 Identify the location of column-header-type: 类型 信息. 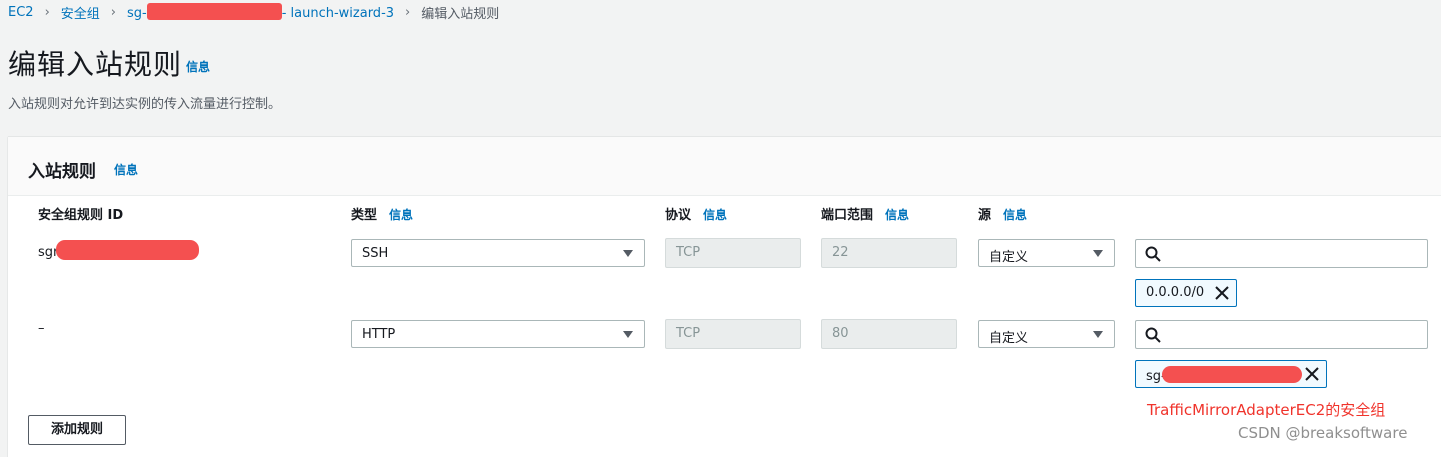
(382, 213).